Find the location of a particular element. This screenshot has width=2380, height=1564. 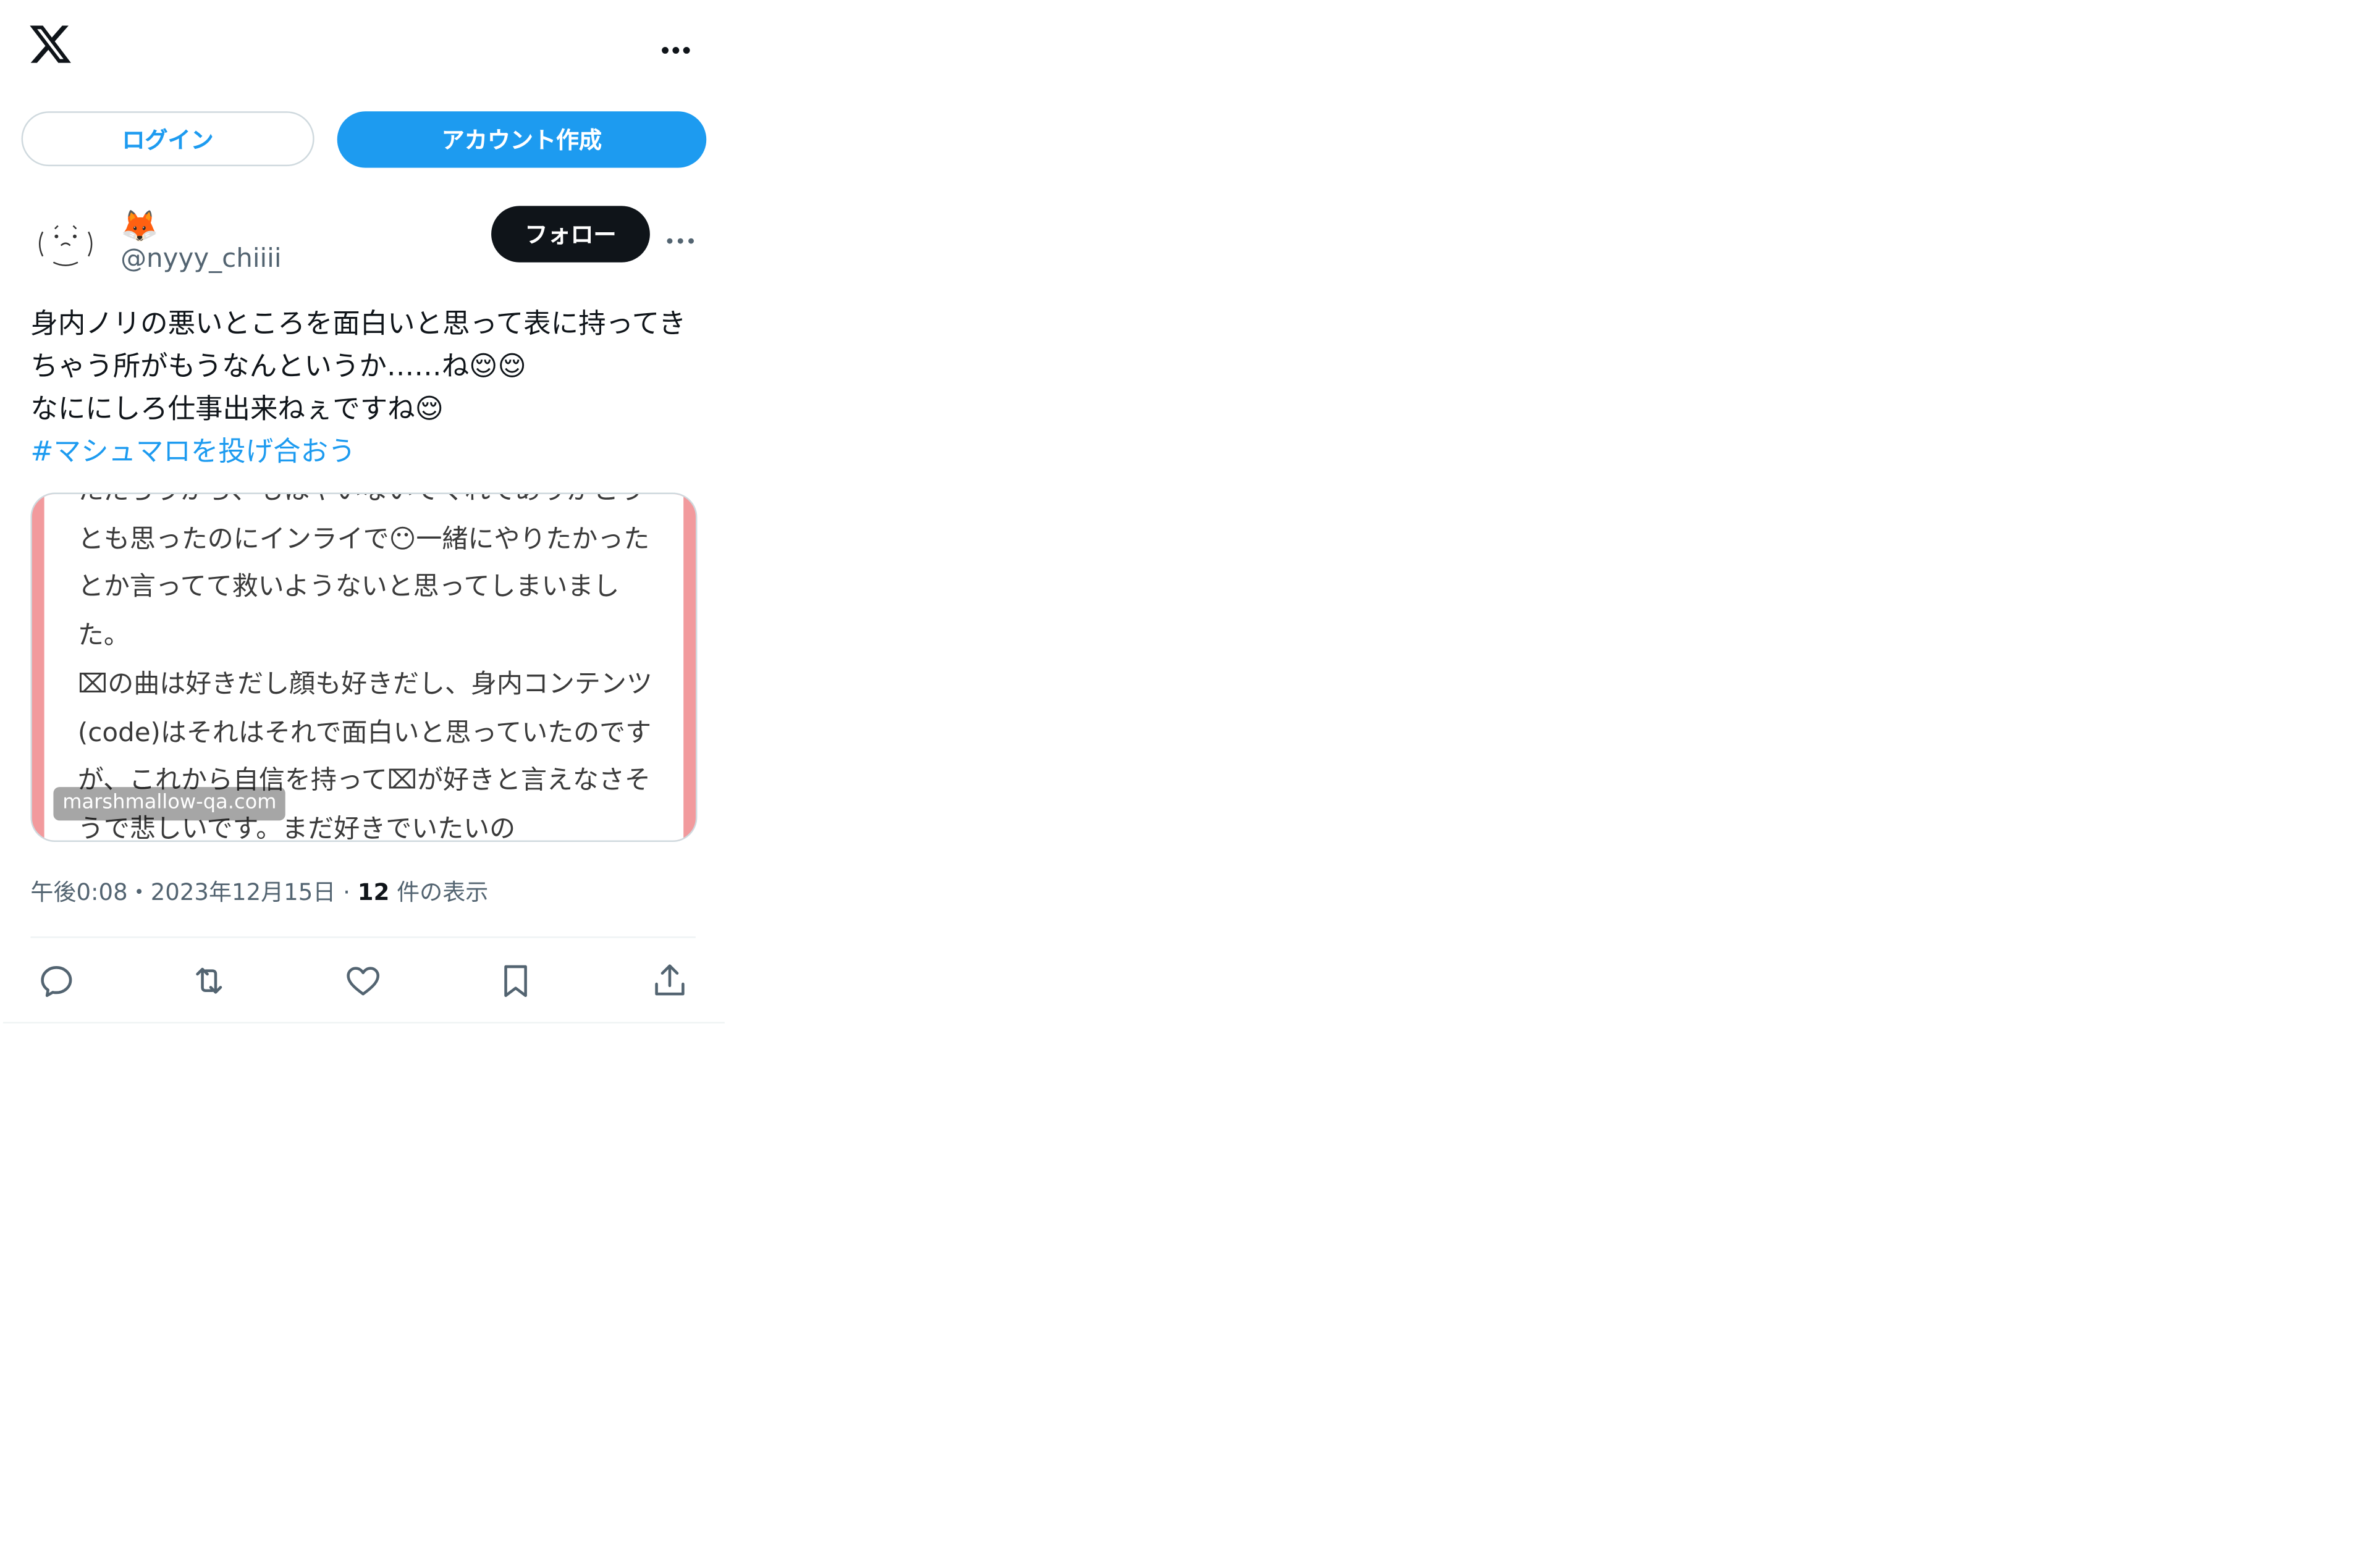

share-icon is located at coordinates (670, 981).